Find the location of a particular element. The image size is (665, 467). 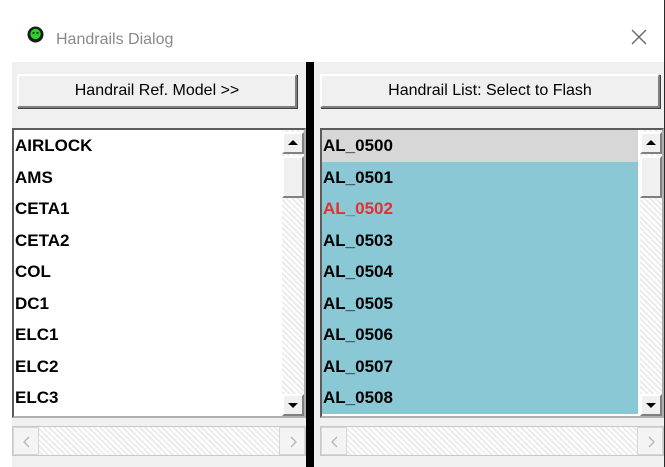

list-item: AL_0506 is located at coordinates (480, 335).